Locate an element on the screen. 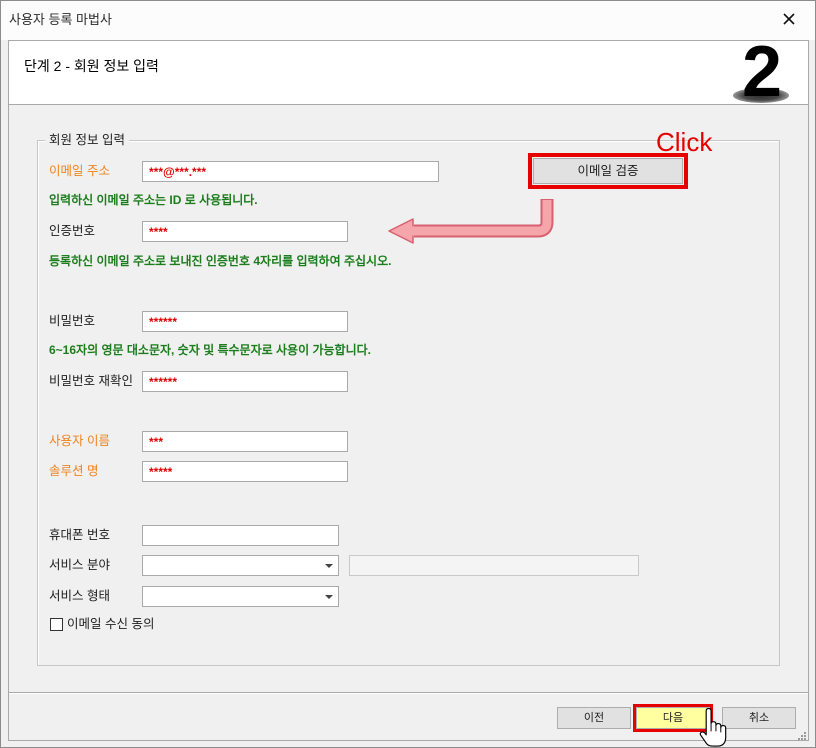 This screenshot has width=816, height=748. auth-code-hint: 등록하신 이메일 주소로 보내진 인증번호 4자리를 입력하여 주십시오. is located at coordinates (220, 261).